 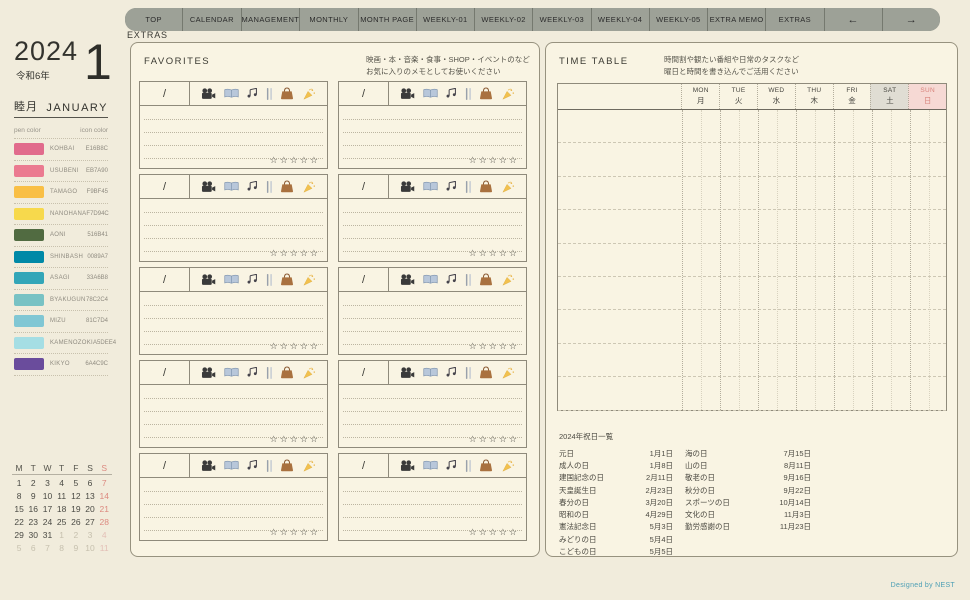 What do you see at coordinates (446, 19) in the screenshot?
I see `tab-weekly-01: WEEKLY-01` at bounding box center [446, 19].